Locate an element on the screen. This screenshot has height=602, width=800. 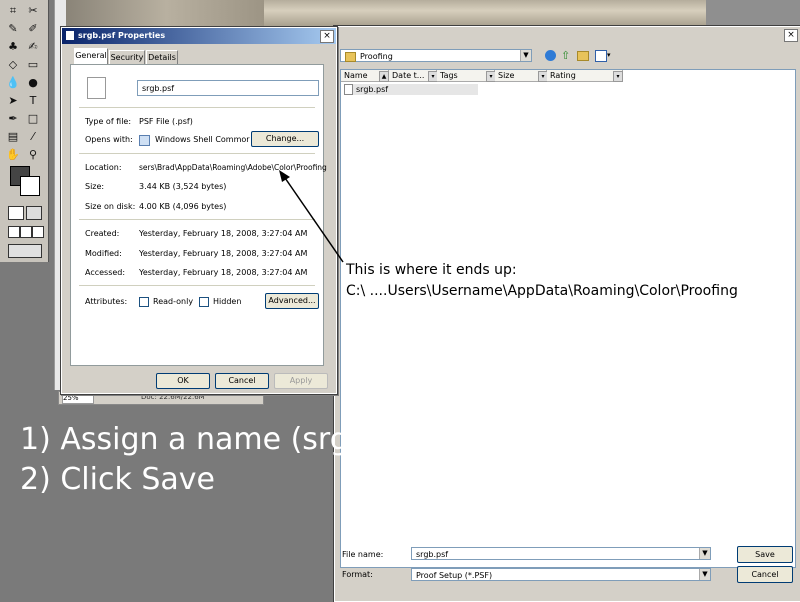
fullscreen-icon is located at coordinates (38, 232).